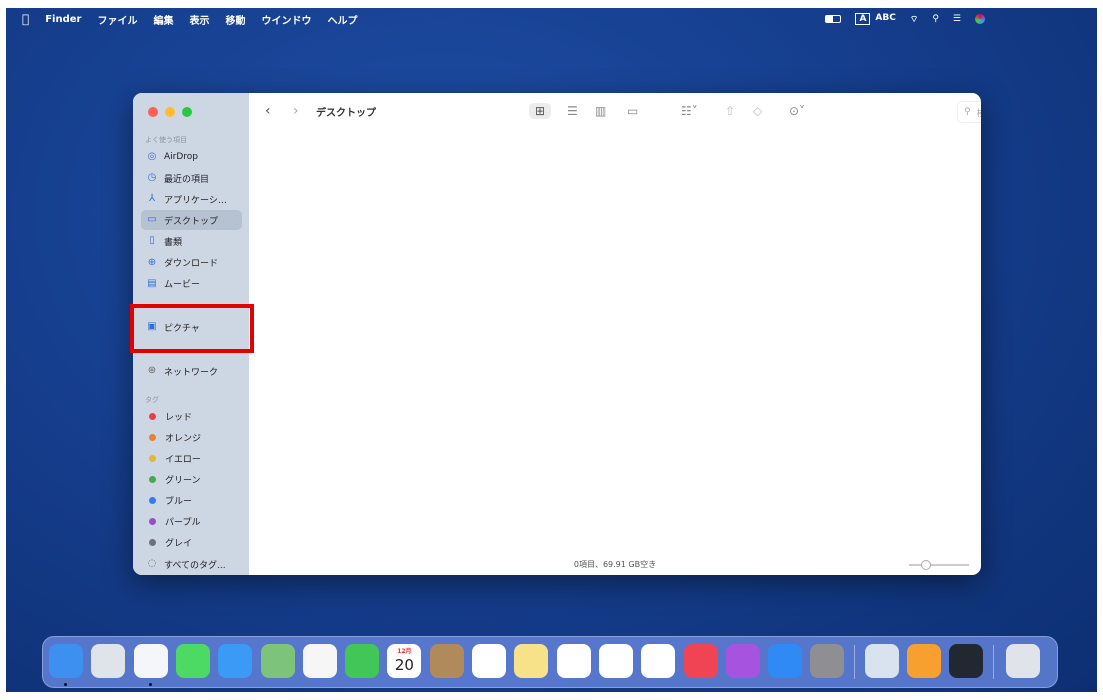 This screenshot has width=1103, height=700. Describe the element at coordinates (404, 661) in the screenshot. I see `dock-calendar-icon: 12月 20` at that location.